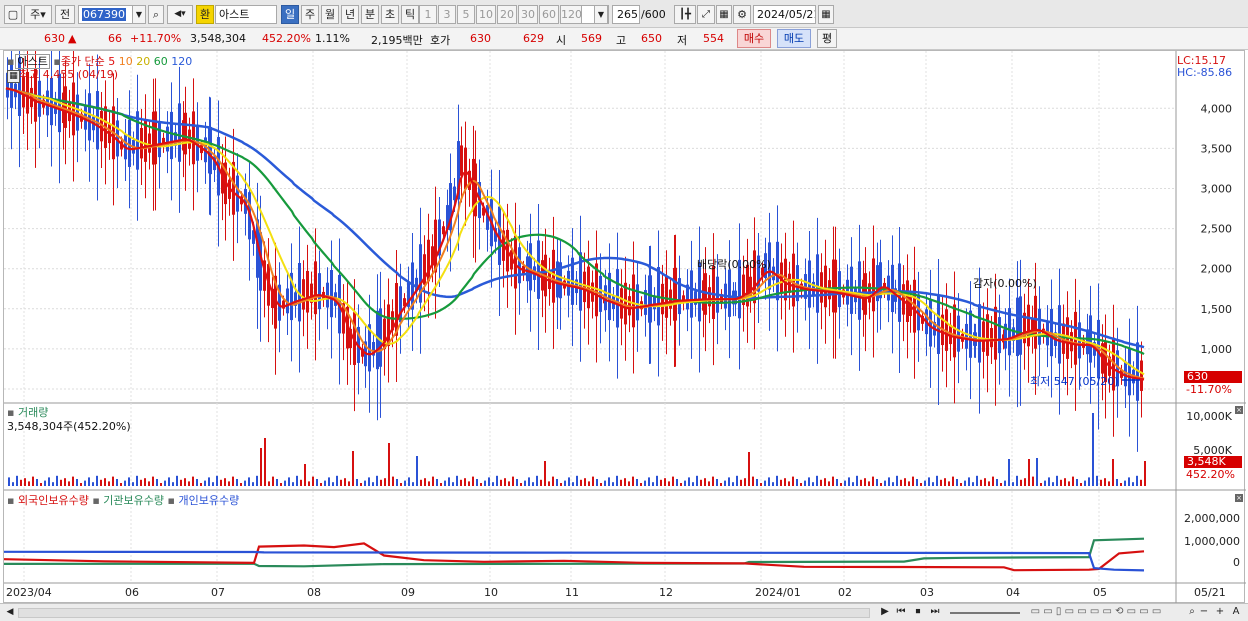 The image size is (1248, 621). I want to click on zoom-out-icon: −, so click(1204, 612).